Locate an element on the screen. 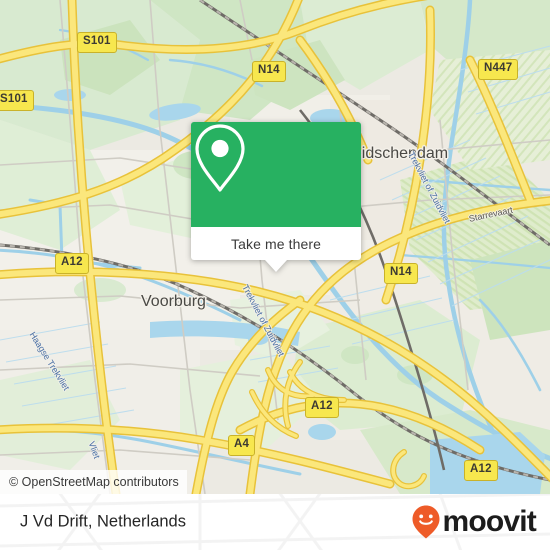 The height and width of the screenshot is (550, 550). map-attribution: © OpenStreetMap contributors is located at coordinates (93, 482).